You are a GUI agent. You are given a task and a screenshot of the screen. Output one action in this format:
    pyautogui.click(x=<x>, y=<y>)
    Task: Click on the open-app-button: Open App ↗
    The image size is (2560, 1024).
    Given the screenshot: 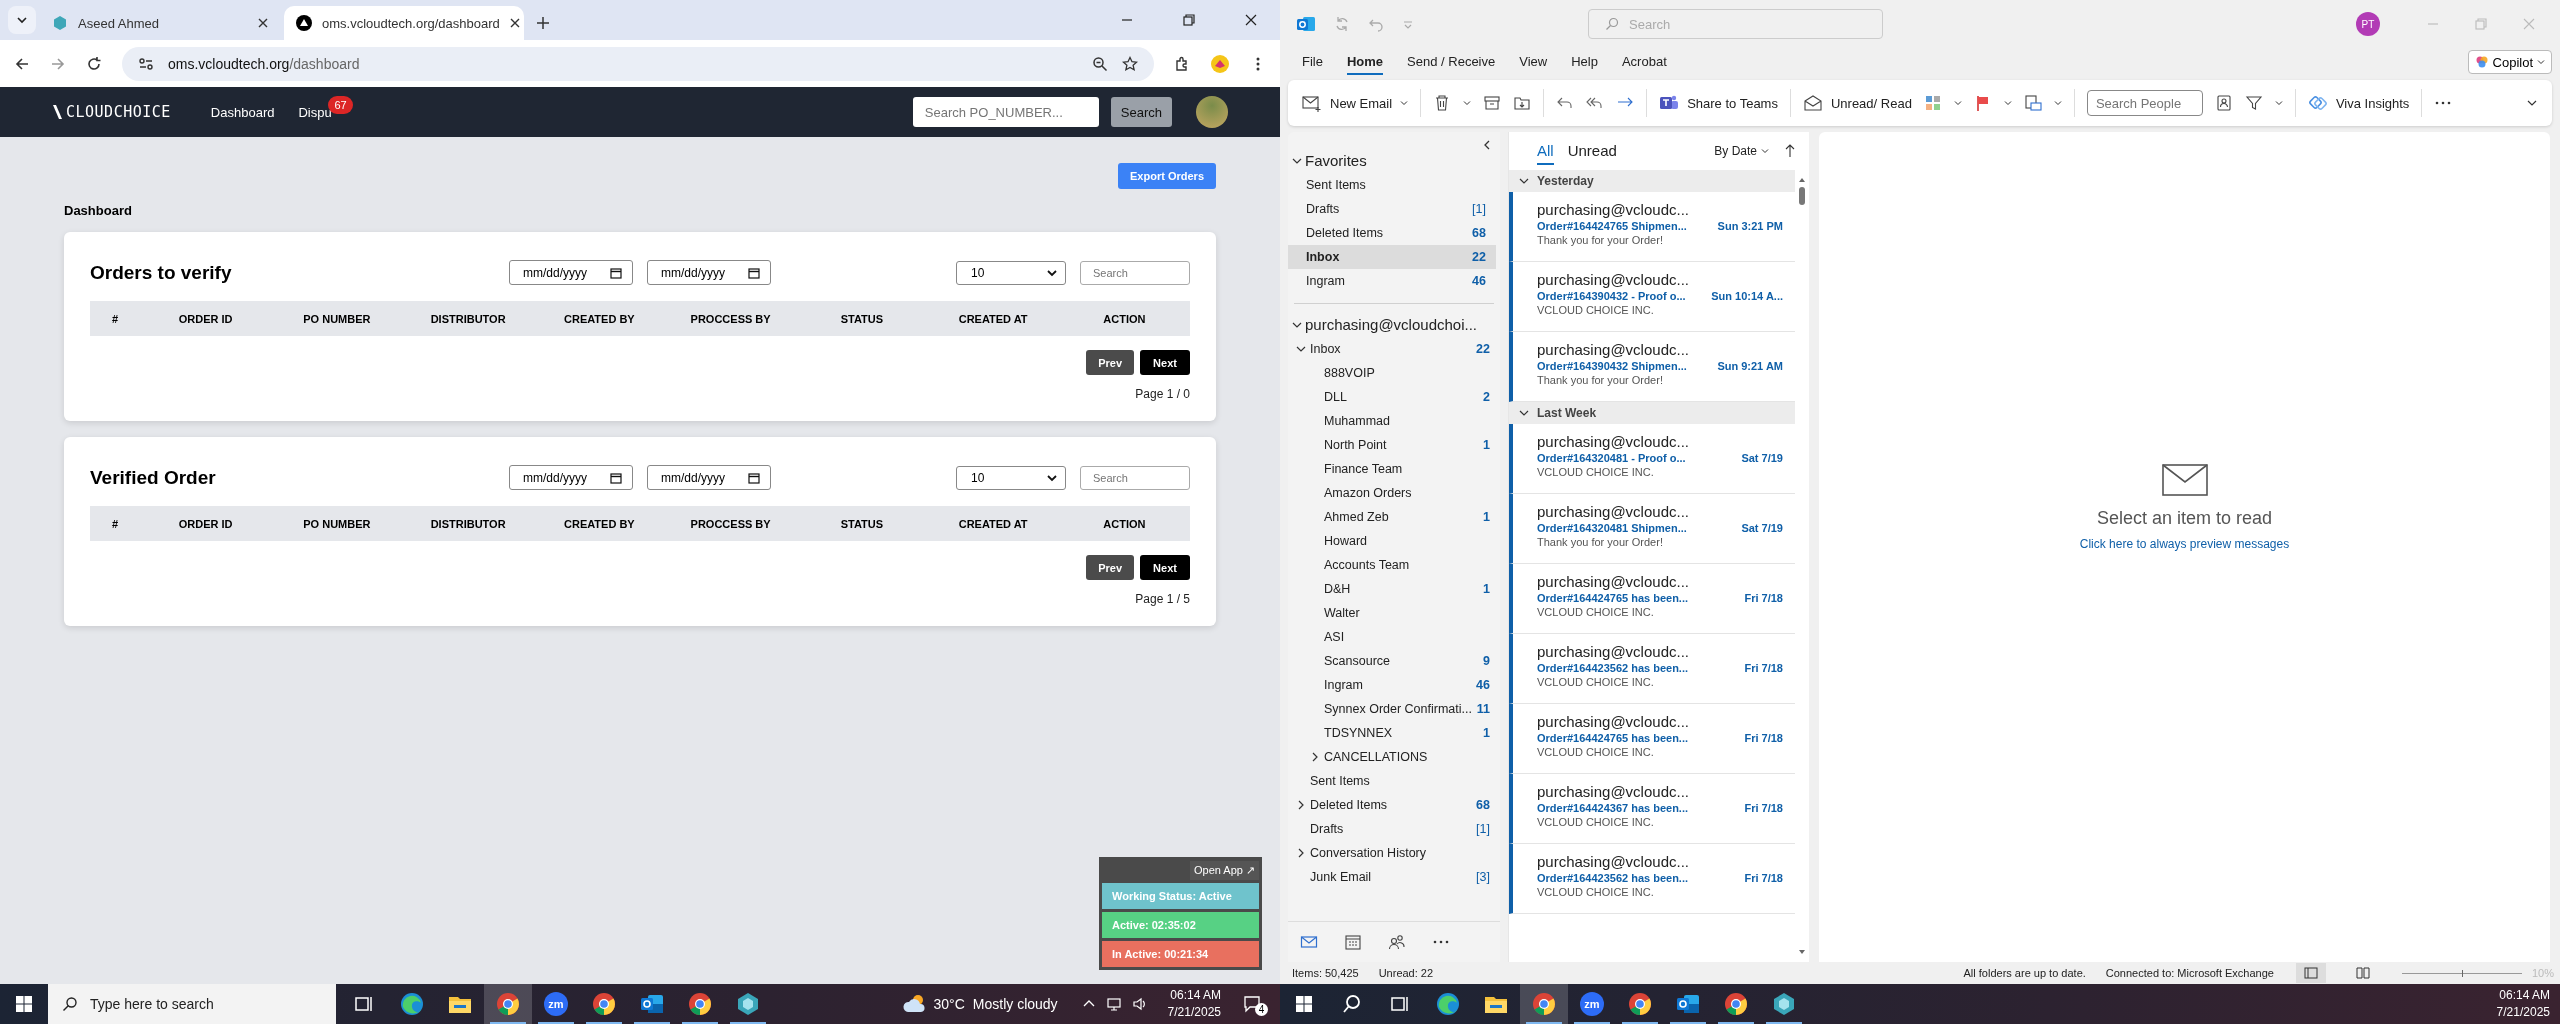 What is the action you would take?
    pyautogui.click(x=1224, y=870)
    